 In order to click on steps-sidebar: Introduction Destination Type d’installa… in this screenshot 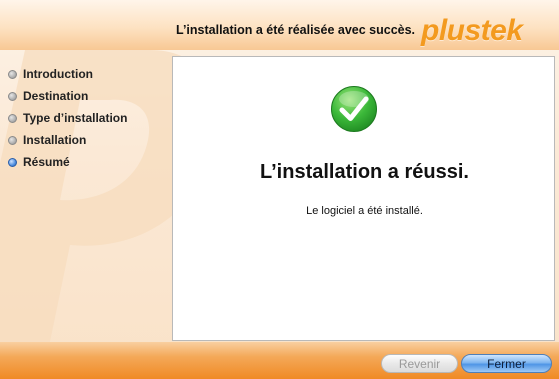, I will do `click(88, 118)`.